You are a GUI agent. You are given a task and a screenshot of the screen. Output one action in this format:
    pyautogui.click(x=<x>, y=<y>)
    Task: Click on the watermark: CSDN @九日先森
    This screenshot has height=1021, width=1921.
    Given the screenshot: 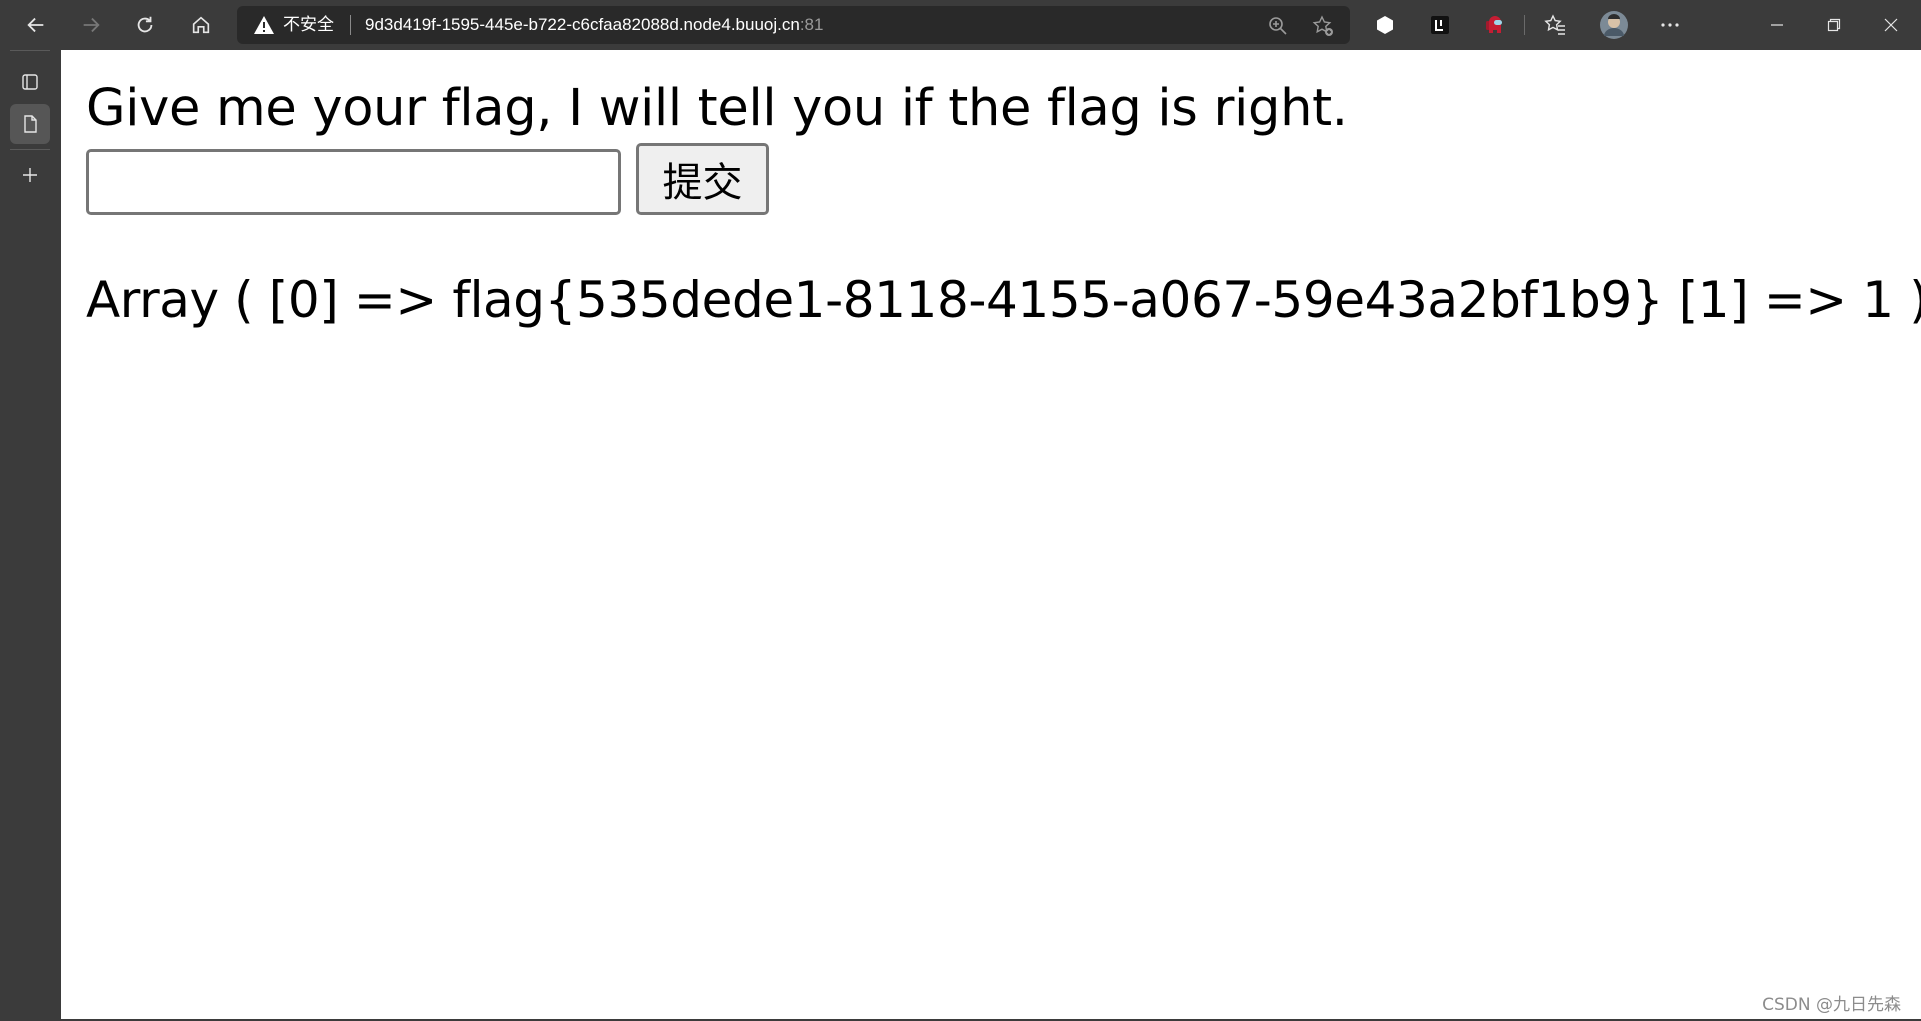 What is the action you would take?
    pyautogui.click(x=1831, y=1005)
    